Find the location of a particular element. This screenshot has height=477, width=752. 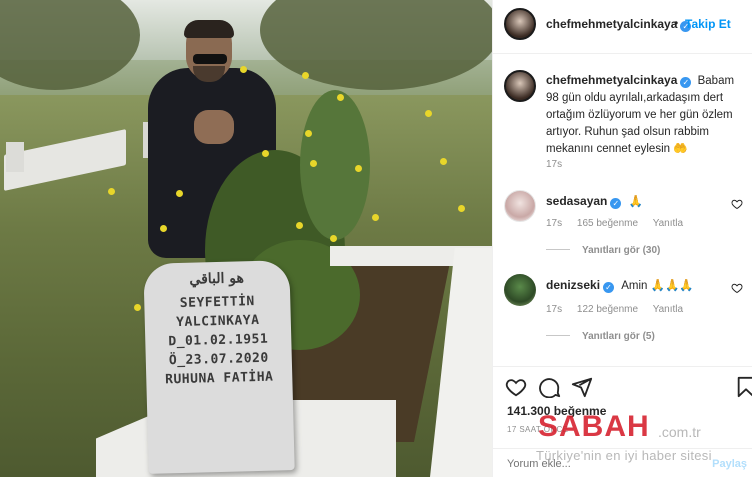

comment-meta: 17s 165 beğenme Yanıtla is located at coordinates (620, 223).